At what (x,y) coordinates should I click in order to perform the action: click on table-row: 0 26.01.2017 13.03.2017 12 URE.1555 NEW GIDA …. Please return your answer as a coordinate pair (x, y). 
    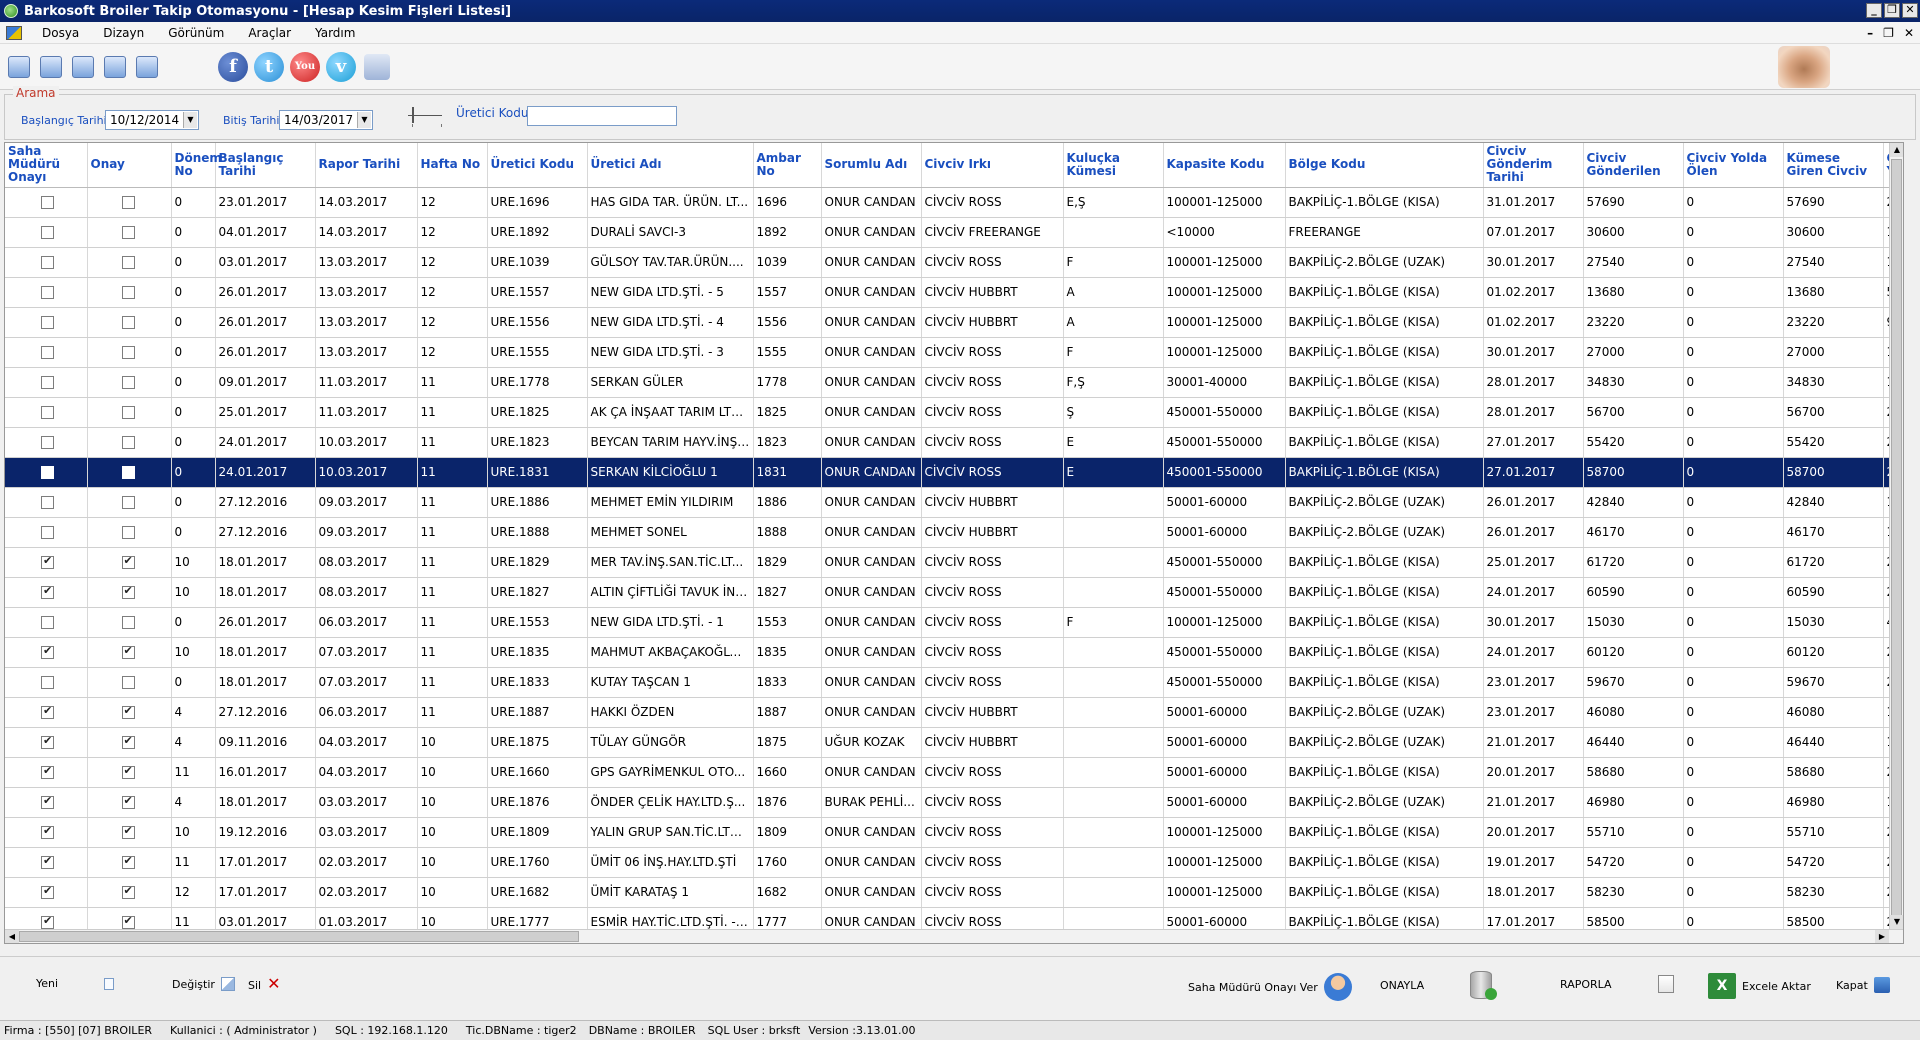
    Looking at the image, I should click on (954, 352).